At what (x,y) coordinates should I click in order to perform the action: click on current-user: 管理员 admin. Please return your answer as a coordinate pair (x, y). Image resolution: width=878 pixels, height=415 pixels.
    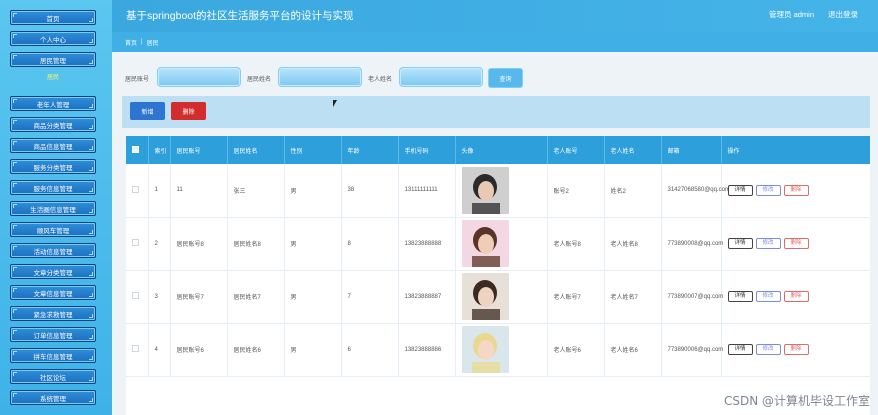
    Looking at the image, I should click on (791, 14).